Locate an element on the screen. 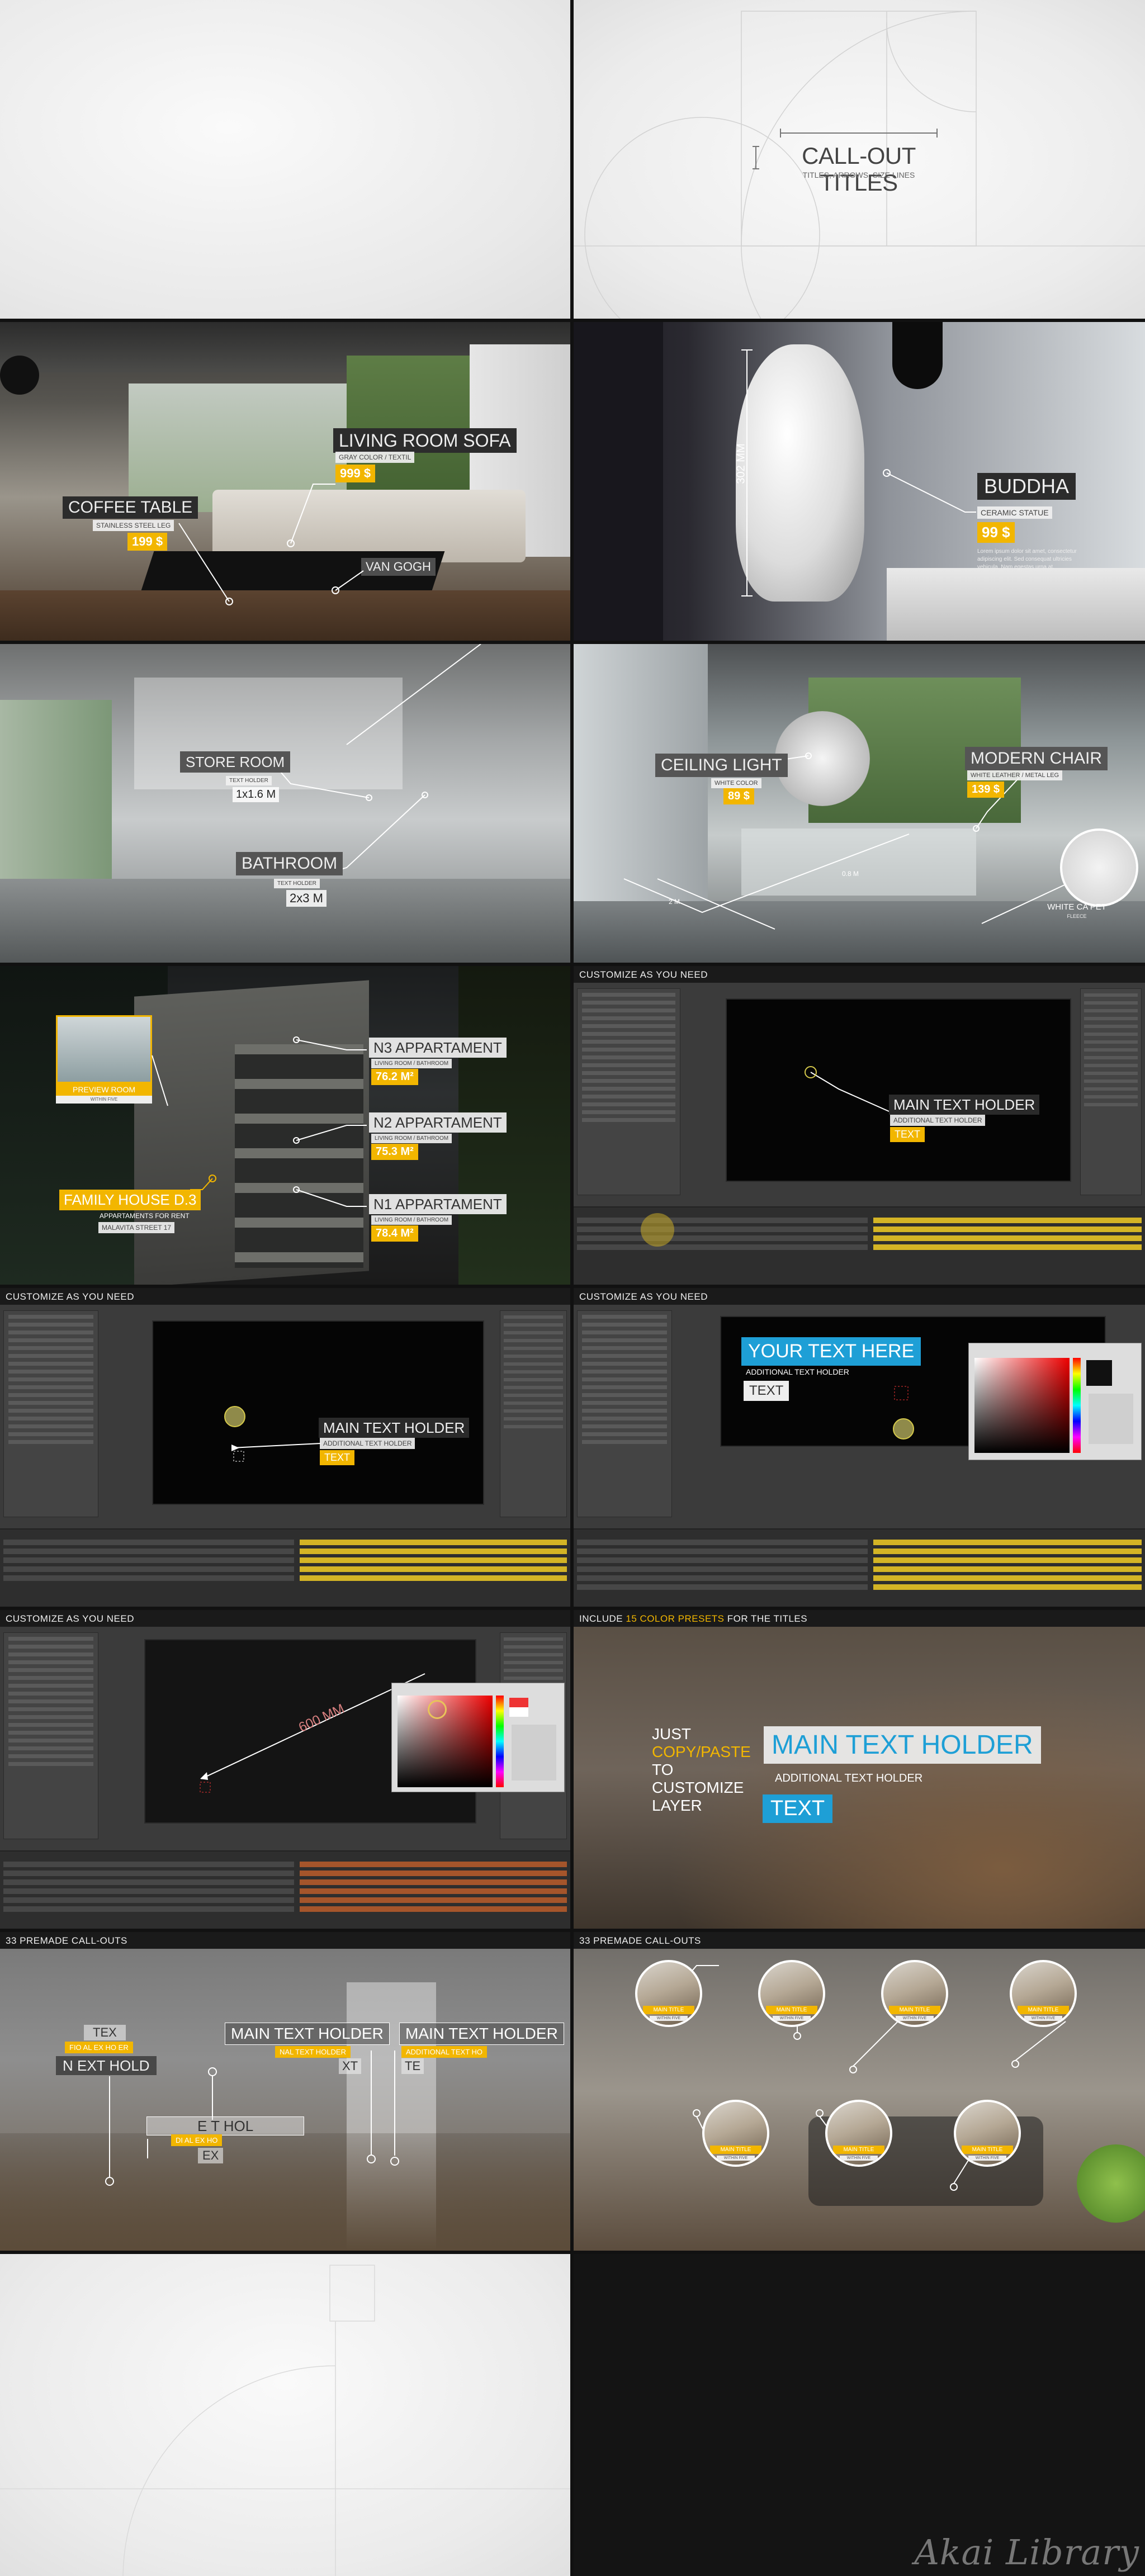 The height and width of the screenshot is (2576, 1145). dim-1: 2 M is located at coordinates (674, 902).